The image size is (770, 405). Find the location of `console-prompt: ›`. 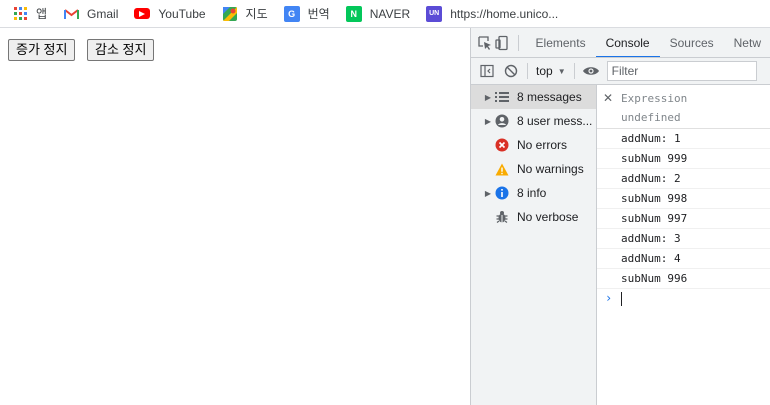

console-prompt: › is located at coordinates (683, 299).